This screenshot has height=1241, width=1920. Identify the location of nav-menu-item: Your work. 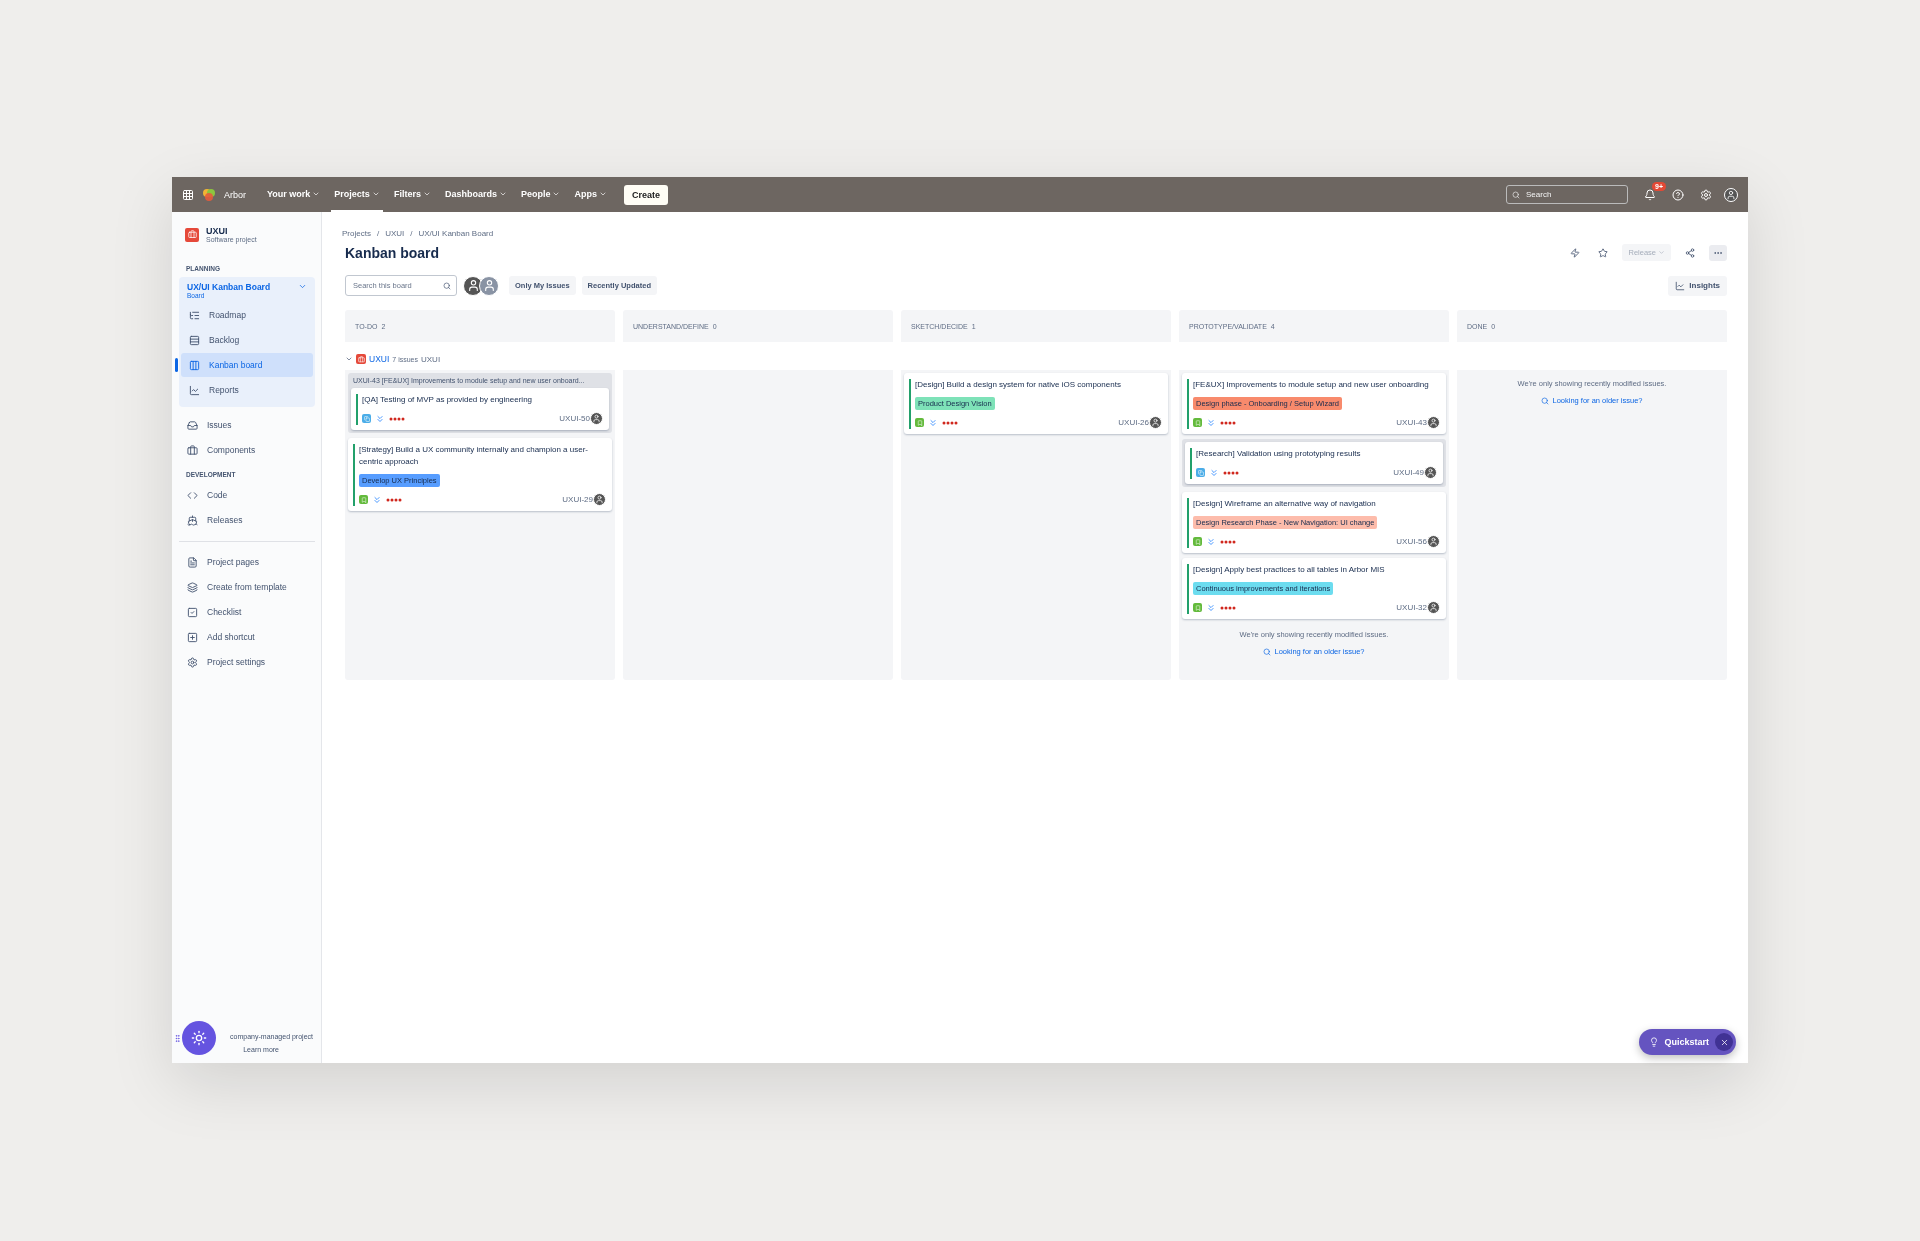
(294, 194).